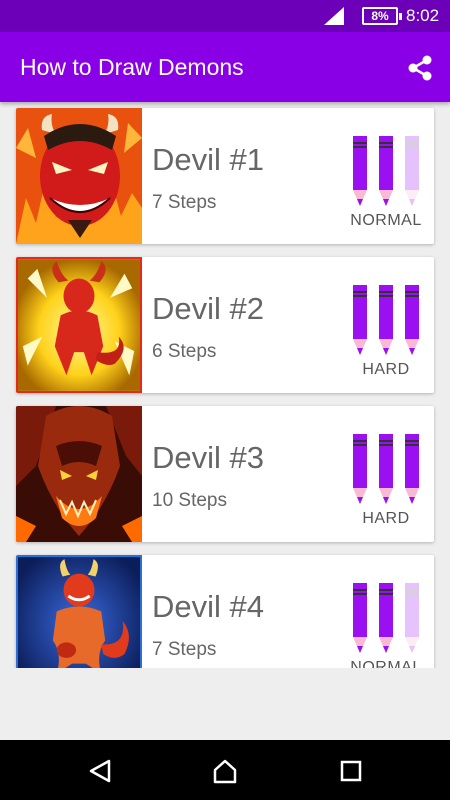 The height and width of the screenshot is (800, 450). Describe the element at coordinates (100, 771) in the screenshot. I see `back-icon` at that location.